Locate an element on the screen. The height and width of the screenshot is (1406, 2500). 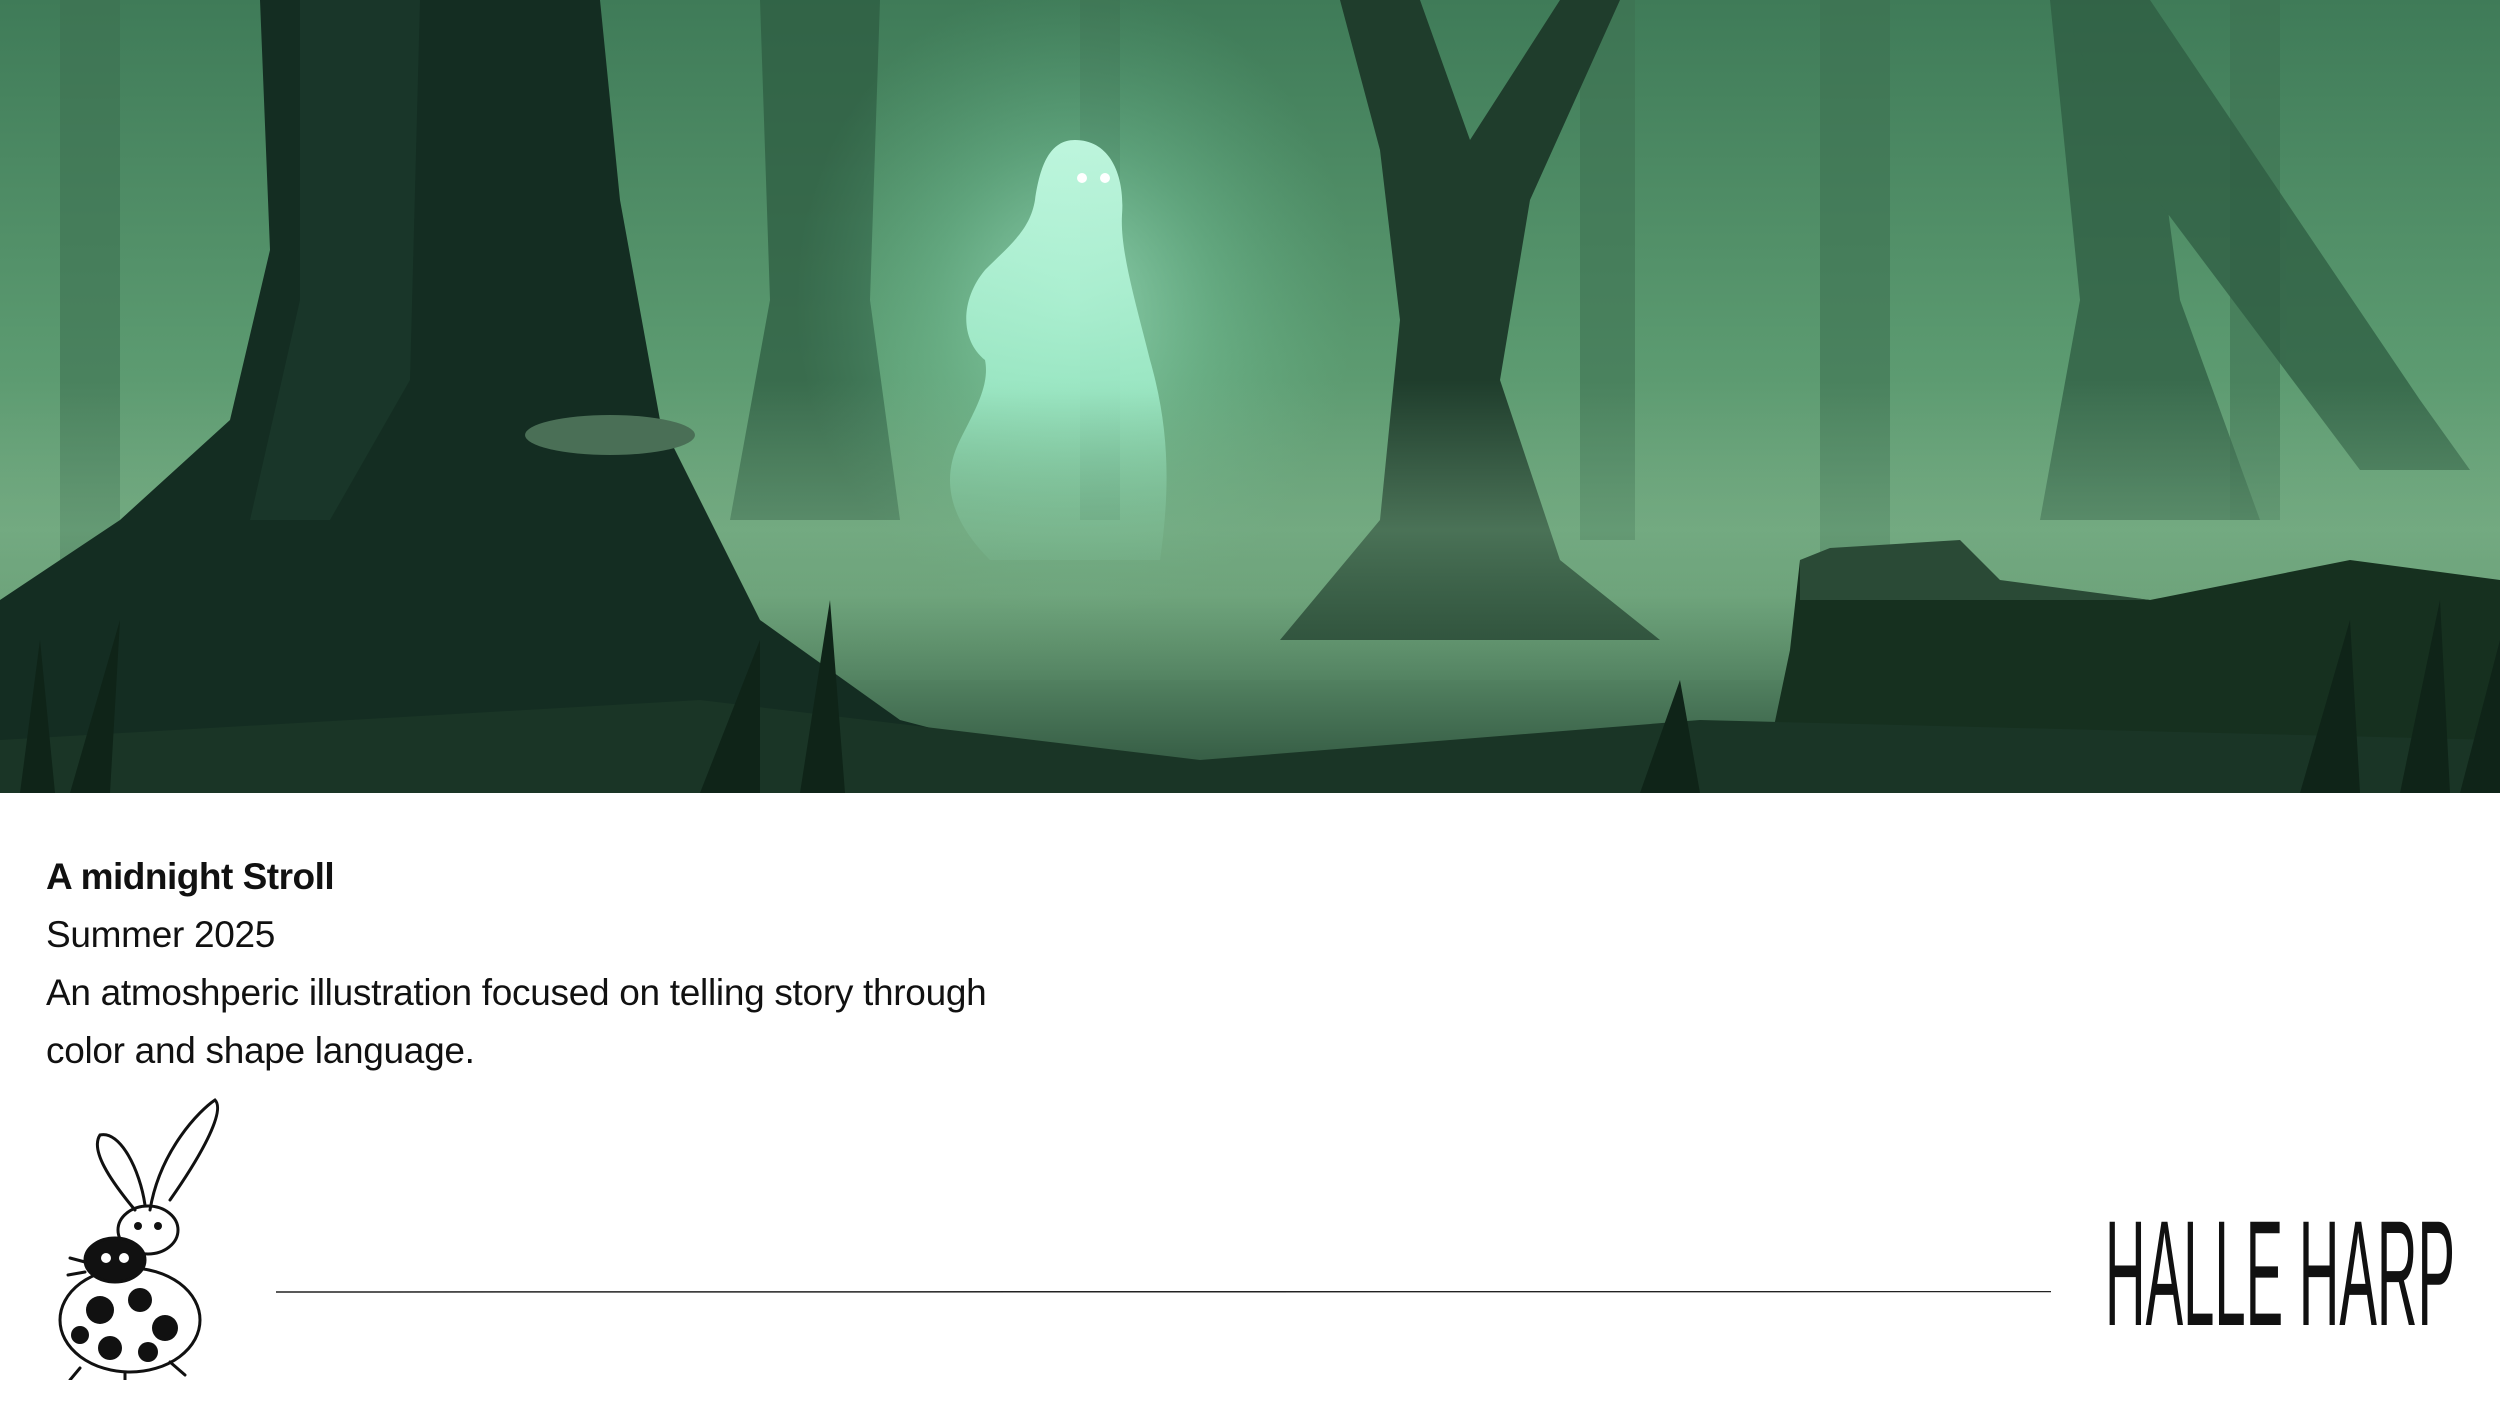
artwork-date: Summer 2025 is located at coordinates (161, 934).